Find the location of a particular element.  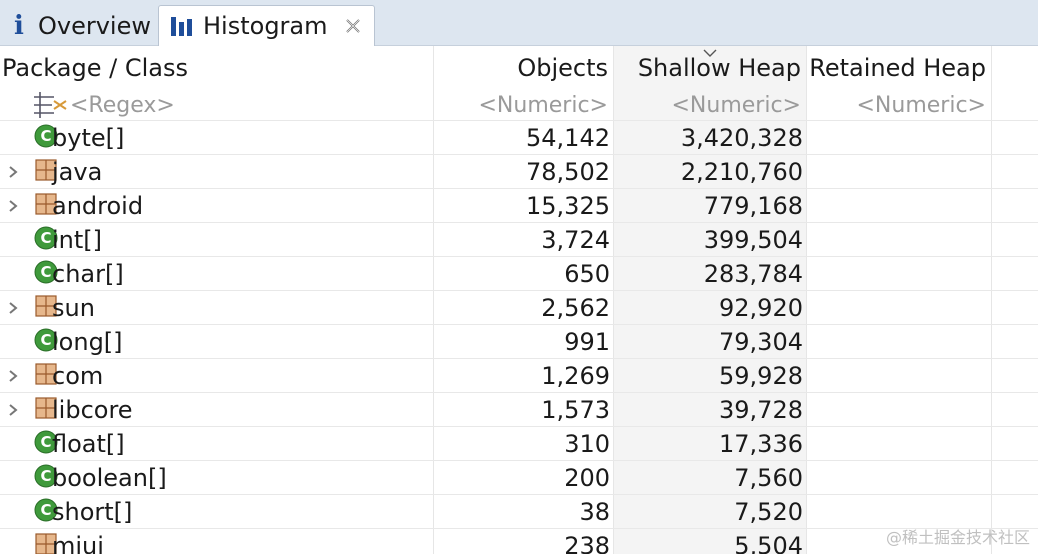

row-objects: 310 is located at coordinates (587, 444).